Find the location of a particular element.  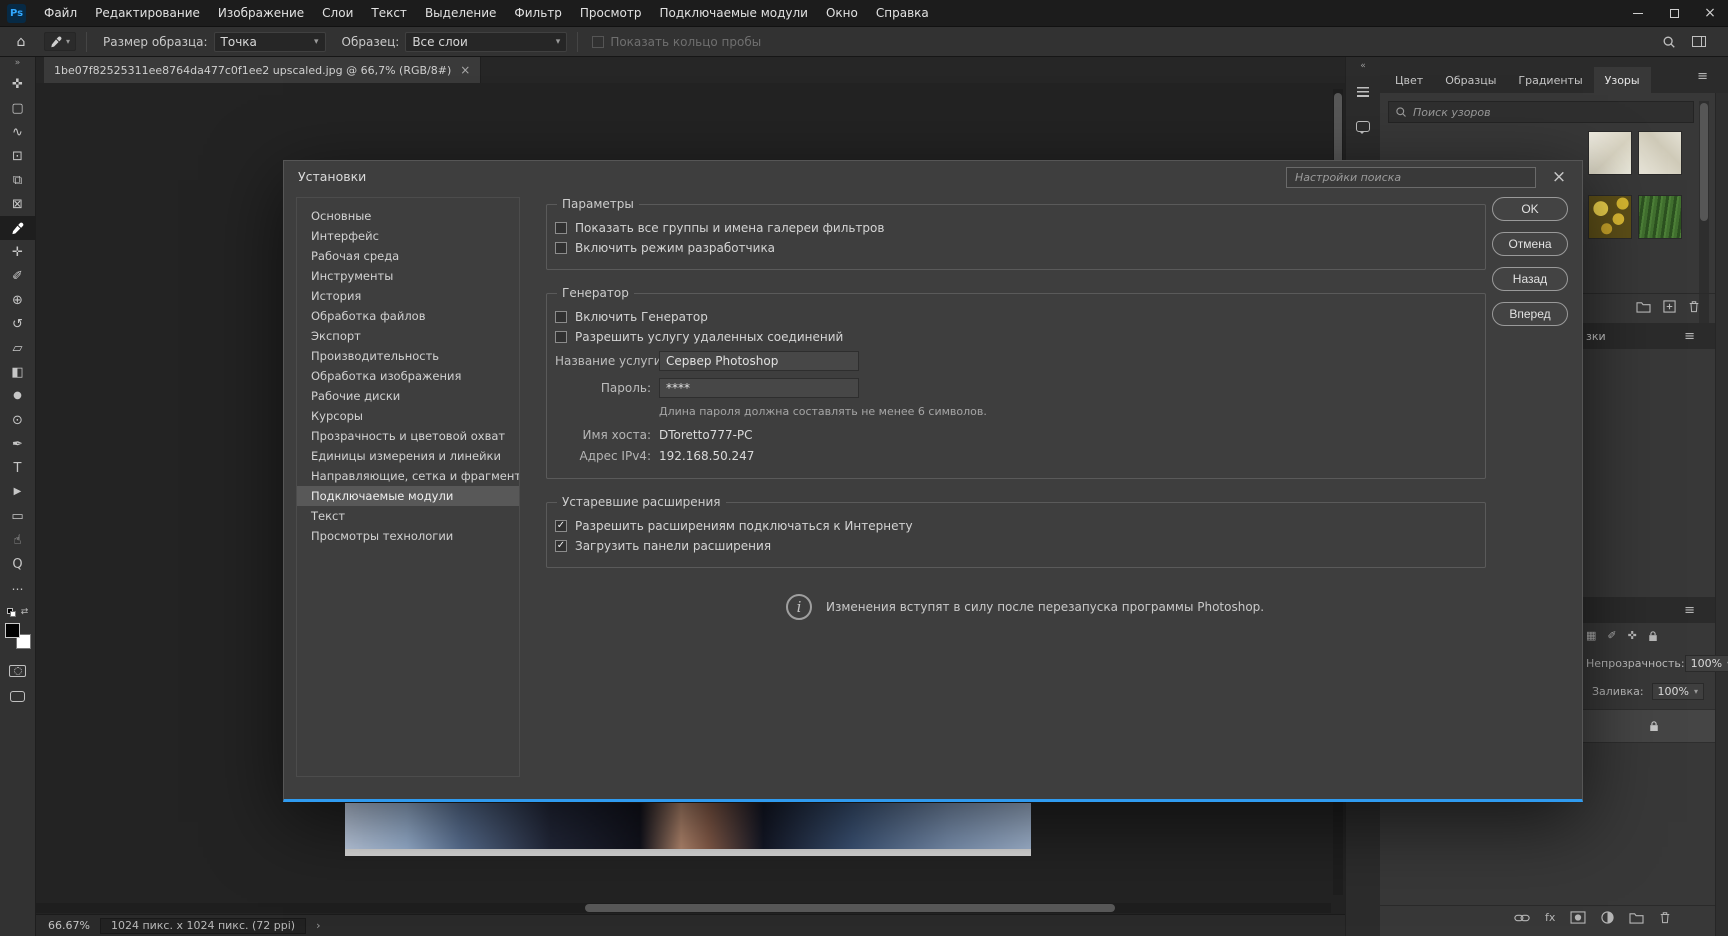

properties-panel-button is located at coordinates (1363, 92).